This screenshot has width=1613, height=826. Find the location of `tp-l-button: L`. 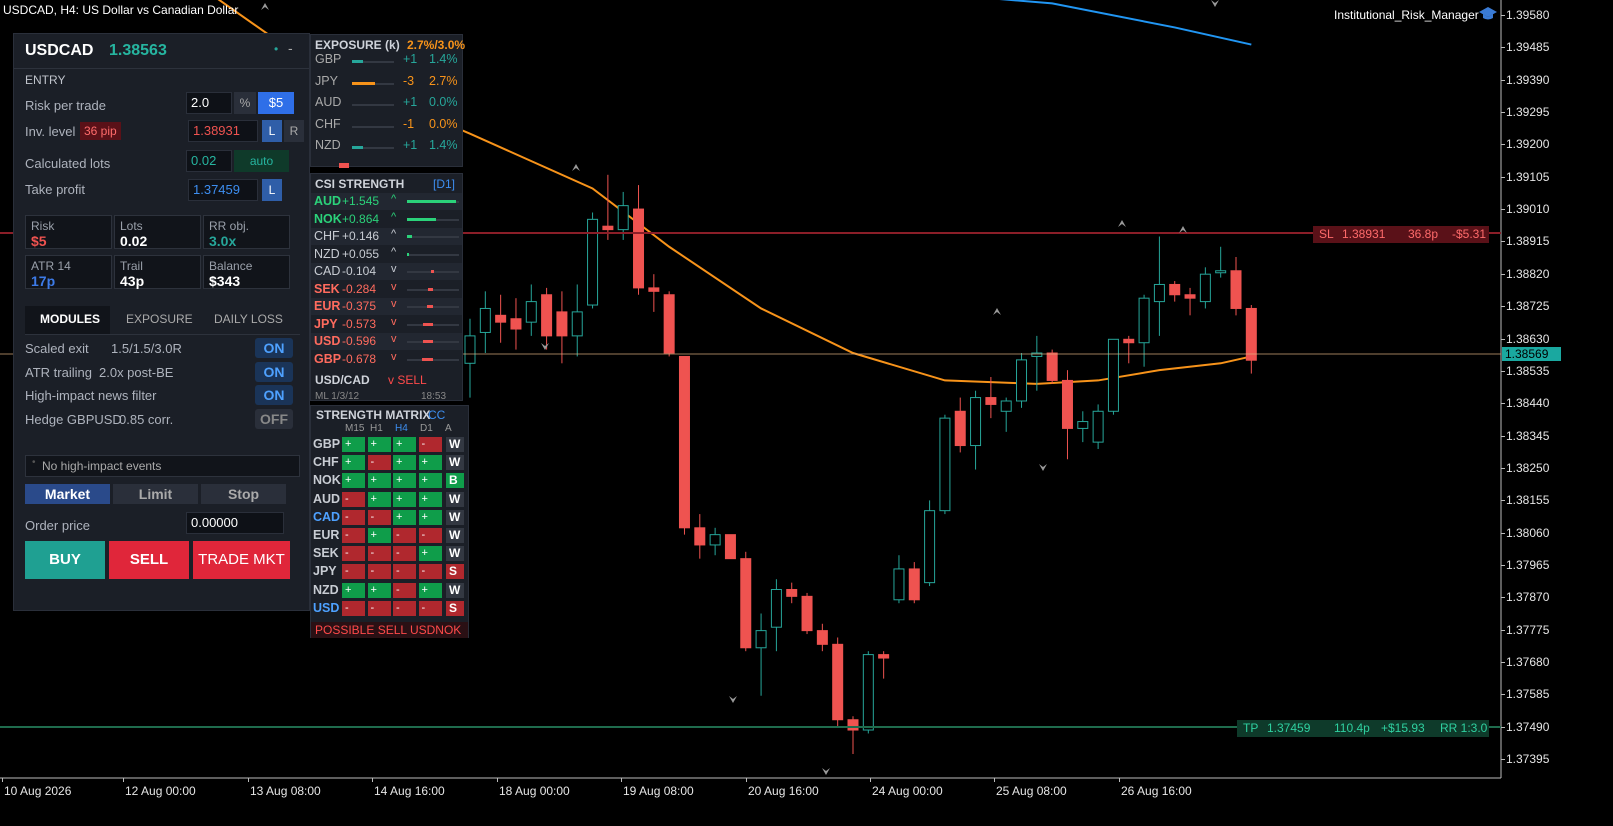

tp-l-button: L is located at coordinates (272, 190).